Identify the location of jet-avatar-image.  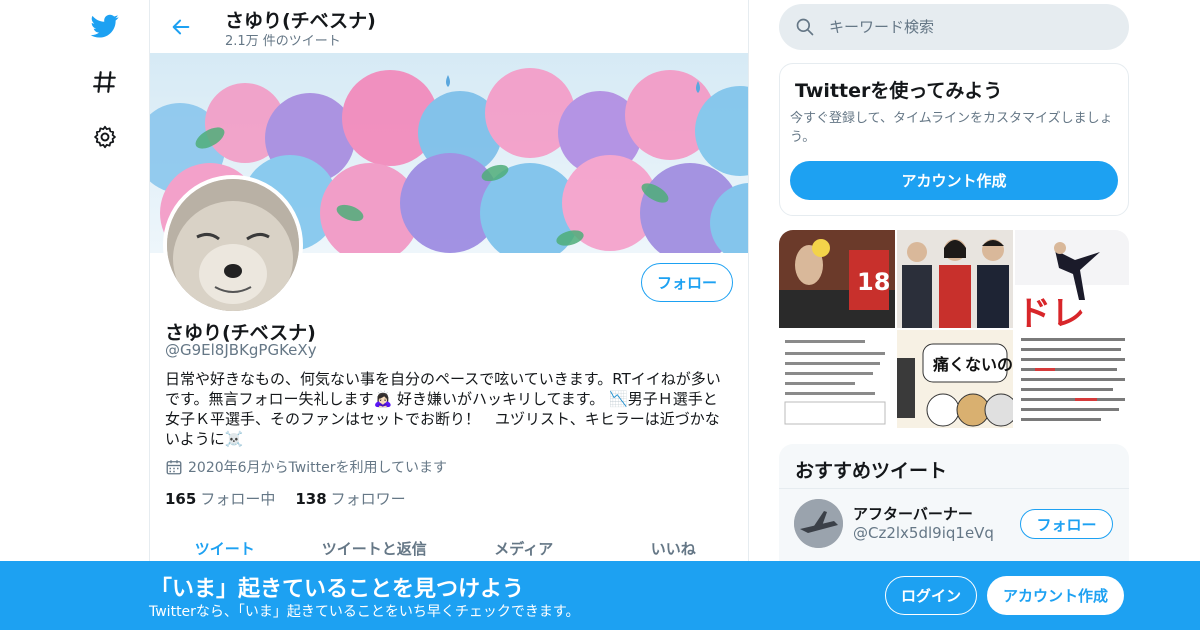
(818, 523).